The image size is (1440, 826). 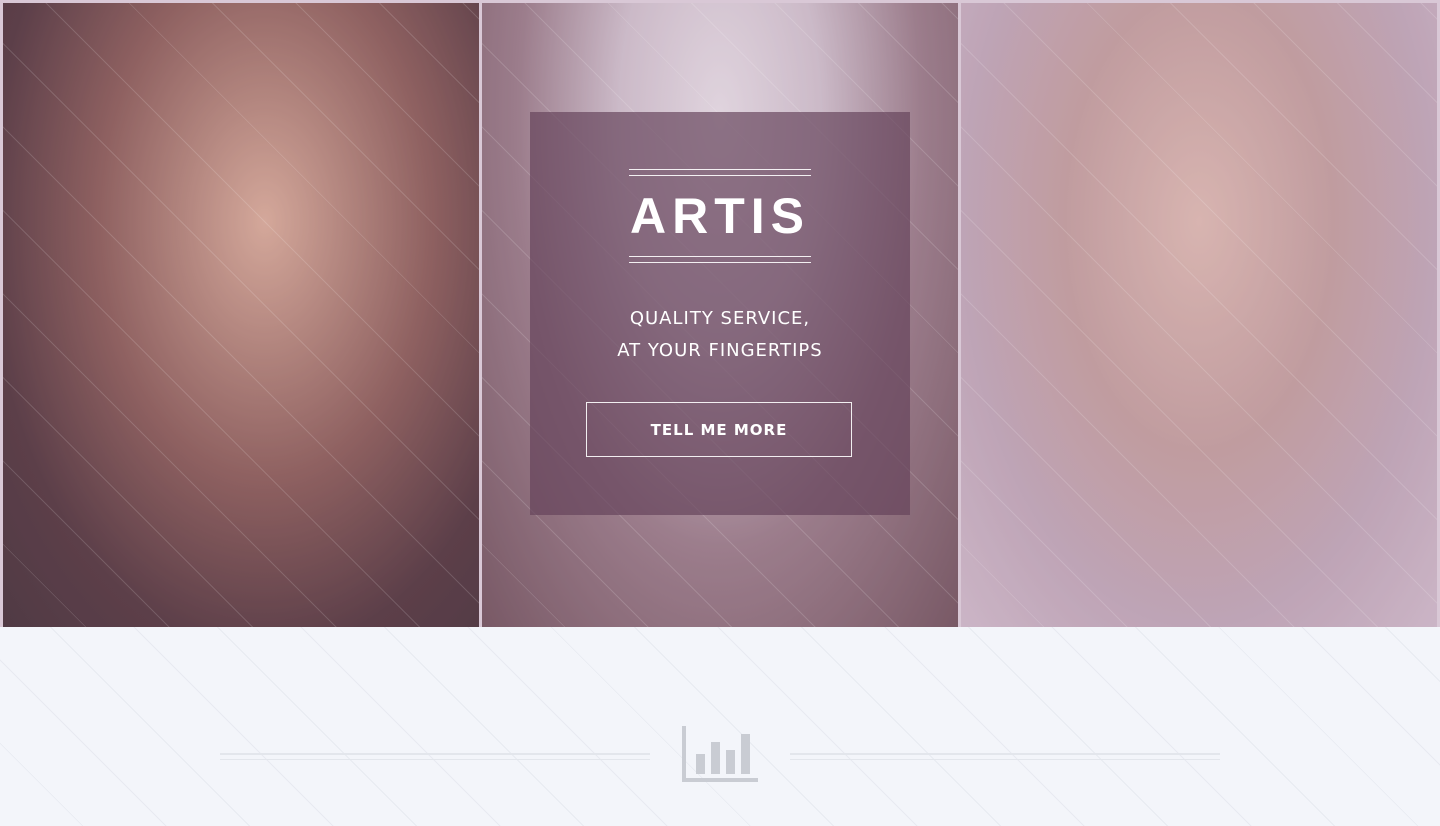 I want to click on tell-me-more-button: TELL ME MORE, so click(x=719, y=429).